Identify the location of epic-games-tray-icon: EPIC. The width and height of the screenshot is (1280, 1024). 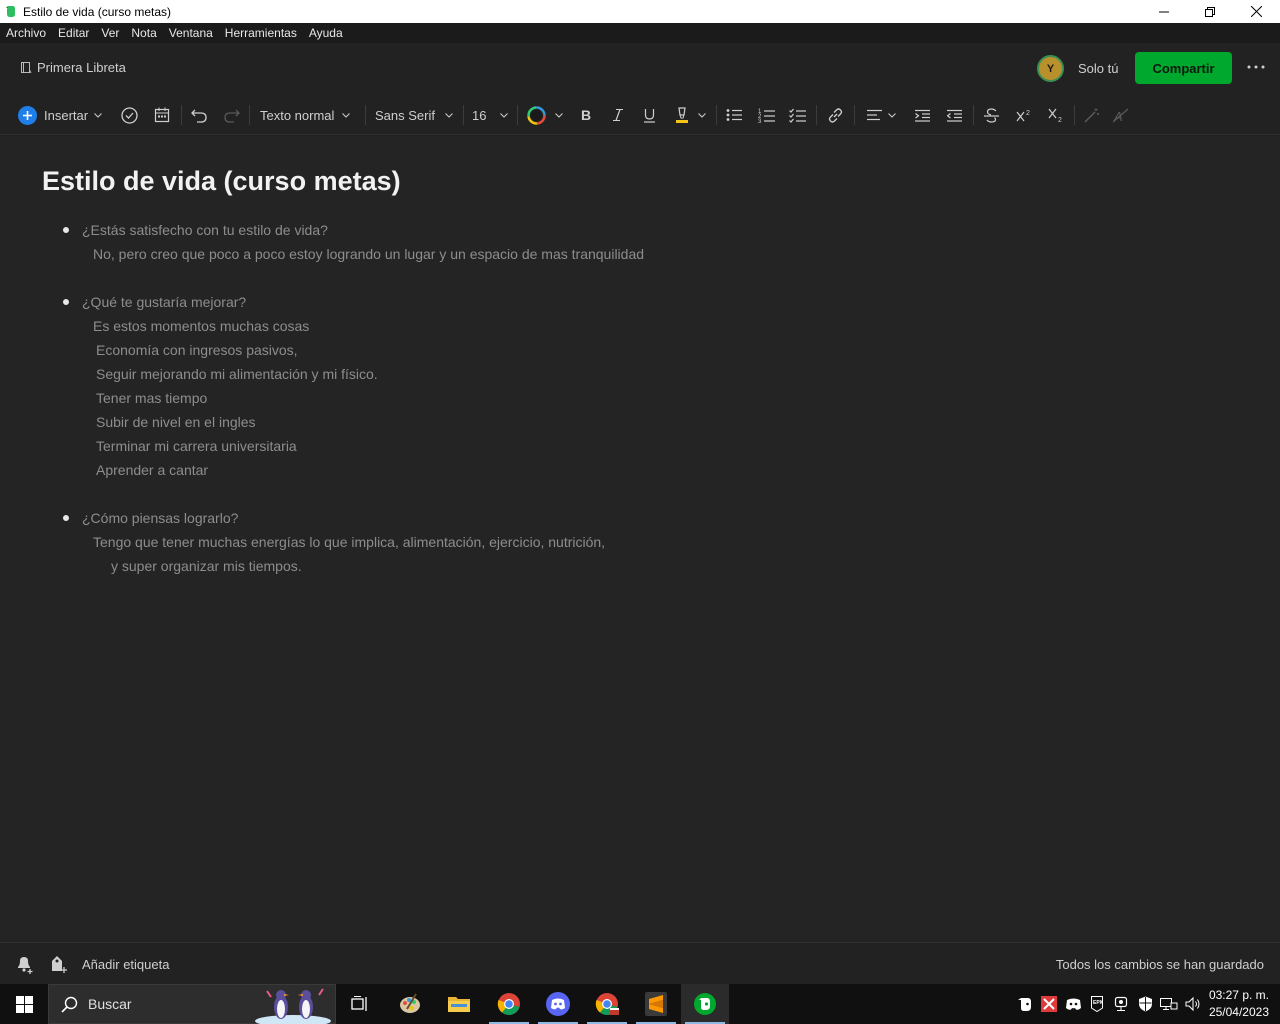
(1097, 1004).